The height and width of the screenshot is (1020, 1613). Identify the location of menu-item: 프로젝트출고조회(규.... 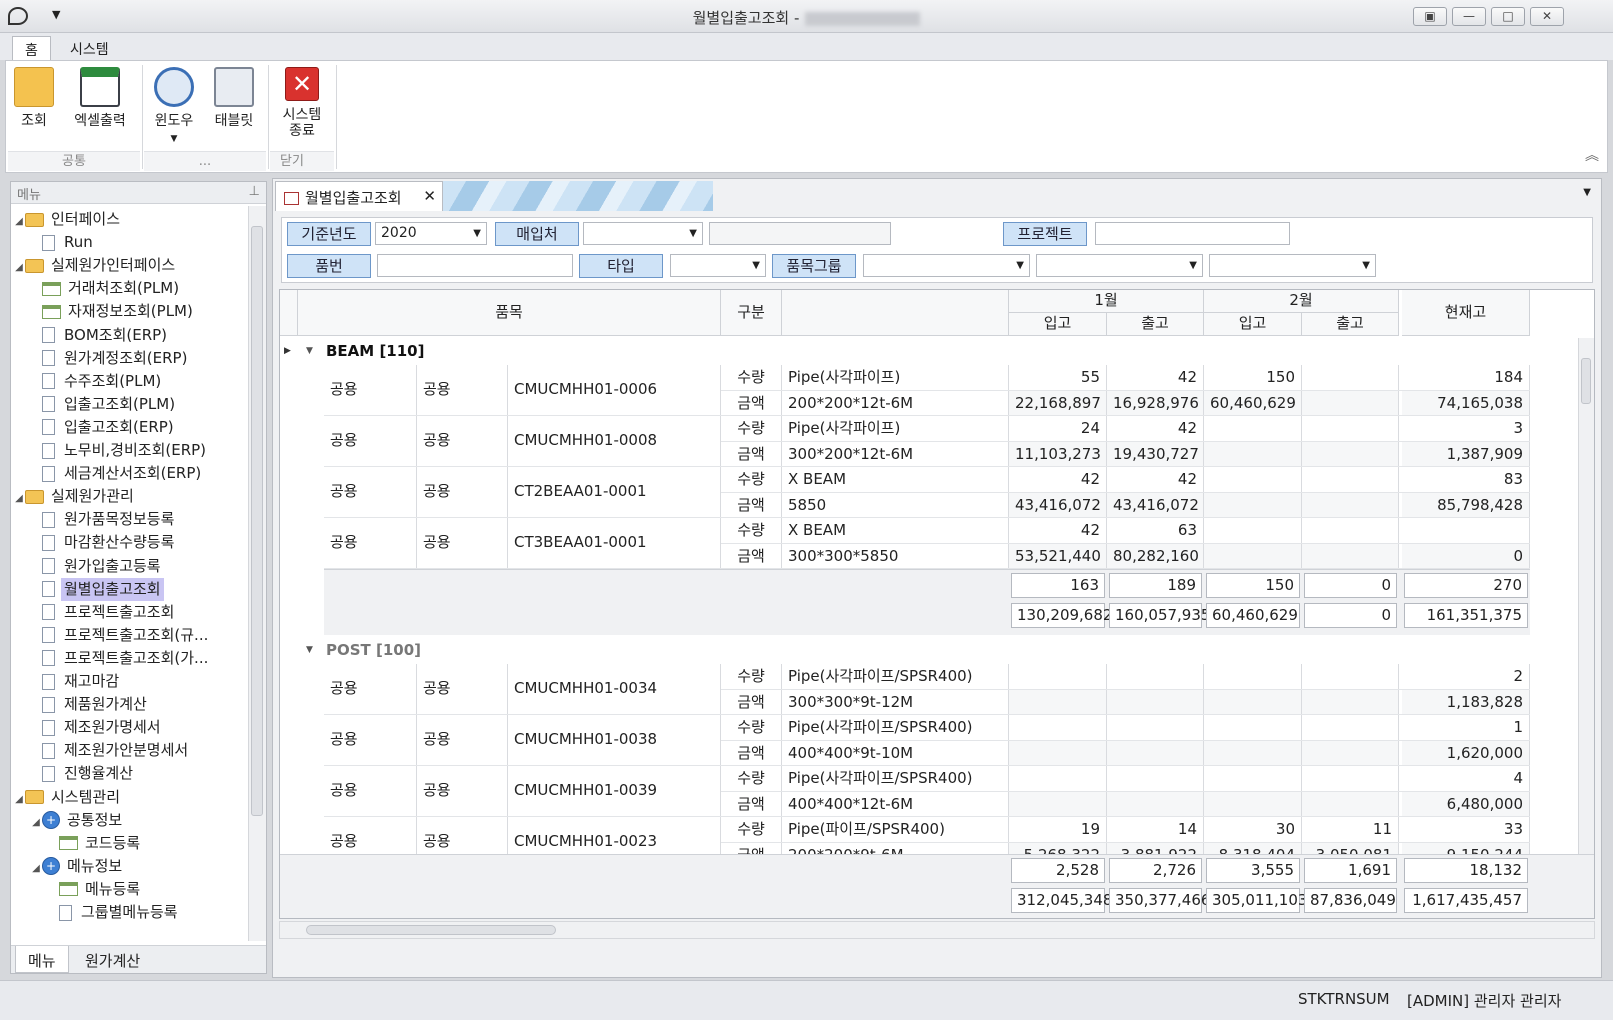
(120, 635).